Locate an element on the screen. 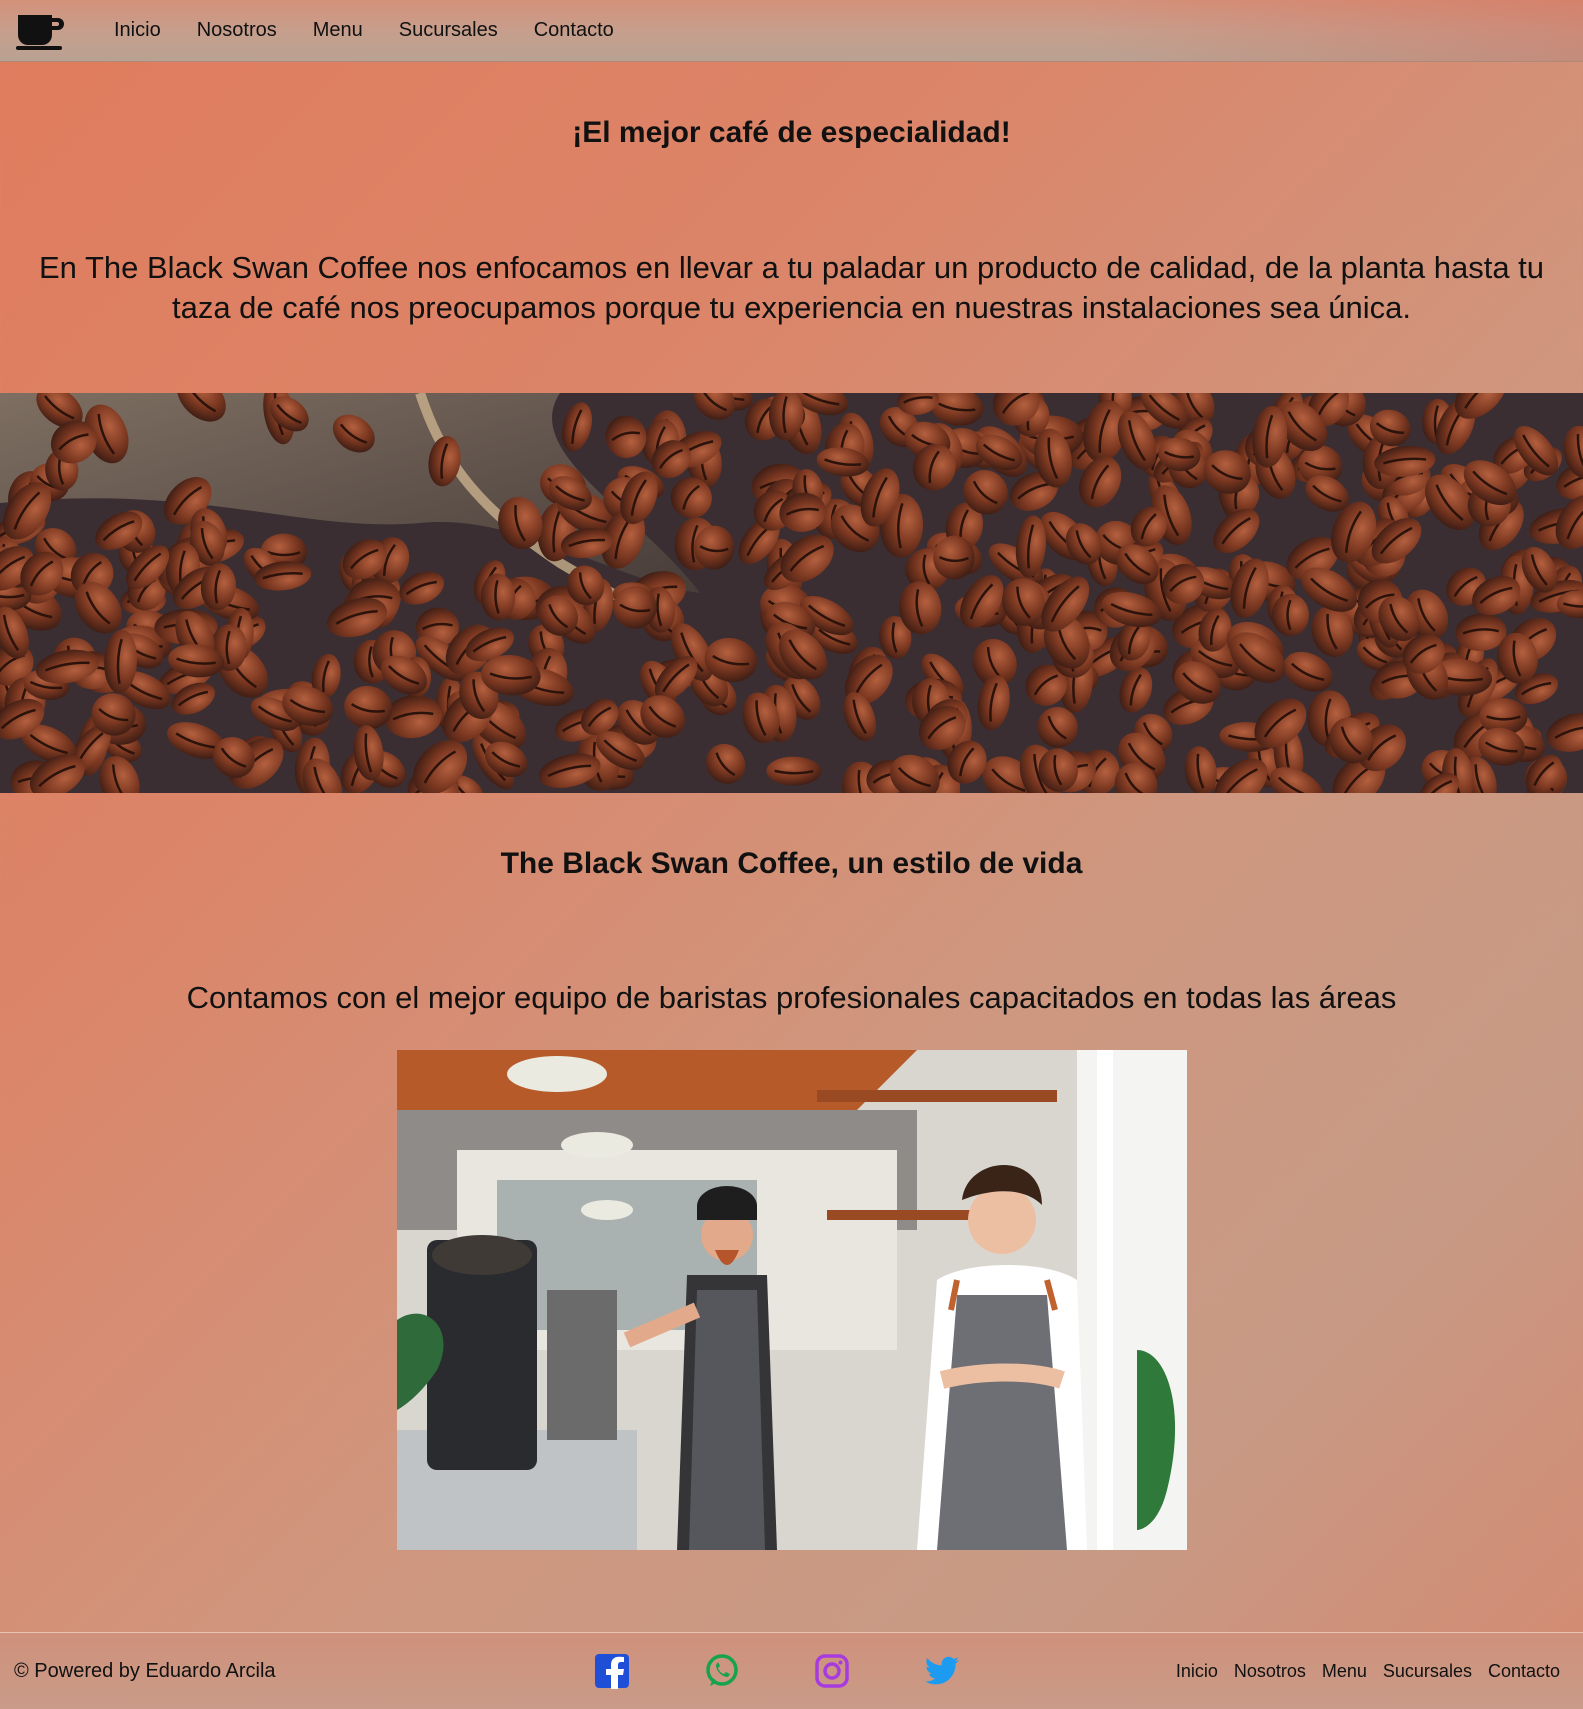 The width and height of the screenshot is (1583, 1709). nav-link-nosotros: Nosotros is located at coordinates (237, 30).